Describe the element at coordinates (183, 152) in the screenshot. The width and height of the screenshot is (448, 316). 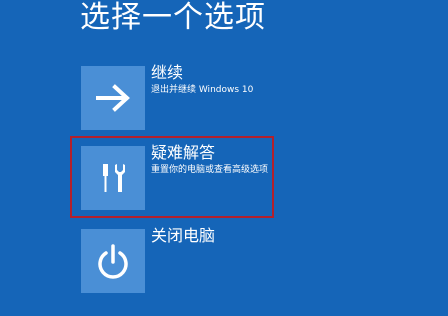
I see `troubleshoot-title: 疑难解答` at that location.